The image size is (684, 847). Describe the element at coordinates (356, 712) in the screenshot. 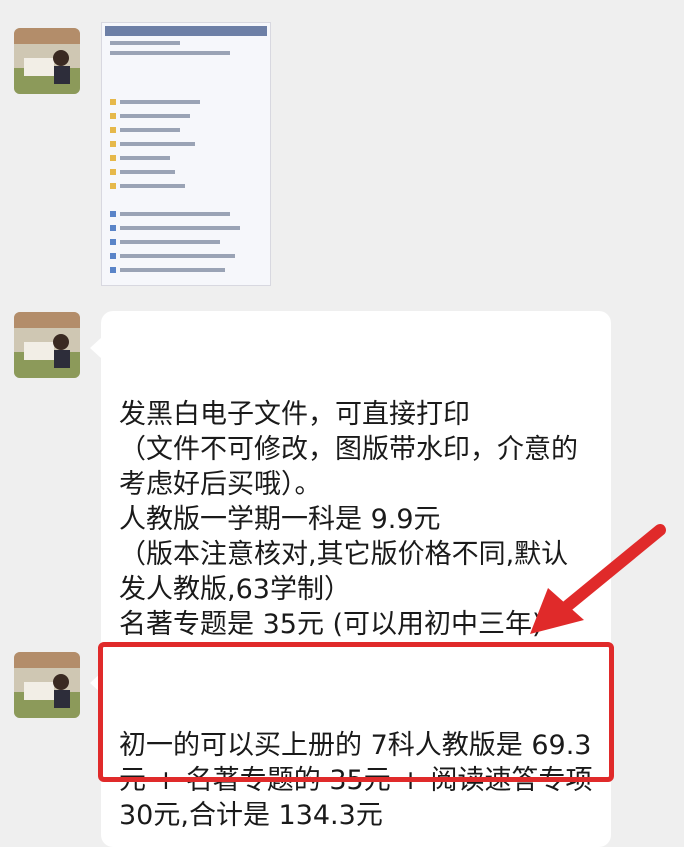

I see `highlight-box` at that location.